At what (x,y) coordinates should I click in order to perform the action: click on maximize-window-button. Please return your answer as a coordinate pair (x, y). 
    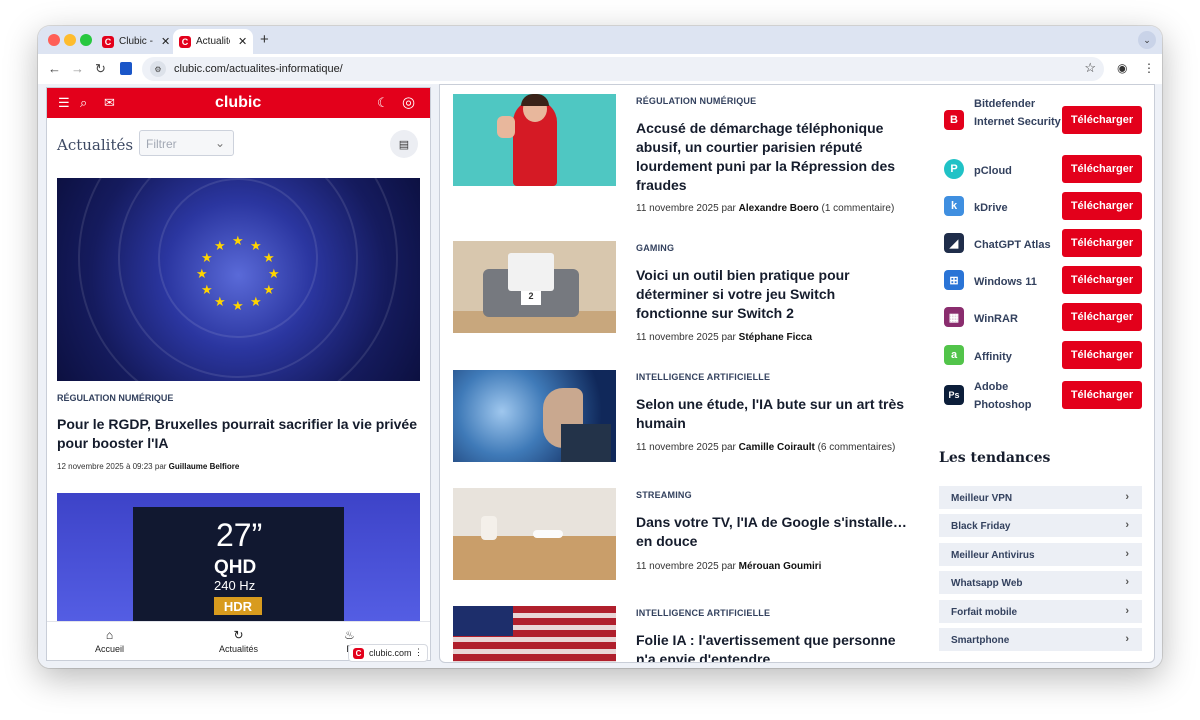
    Looking at the image, I should click on (86, 40).